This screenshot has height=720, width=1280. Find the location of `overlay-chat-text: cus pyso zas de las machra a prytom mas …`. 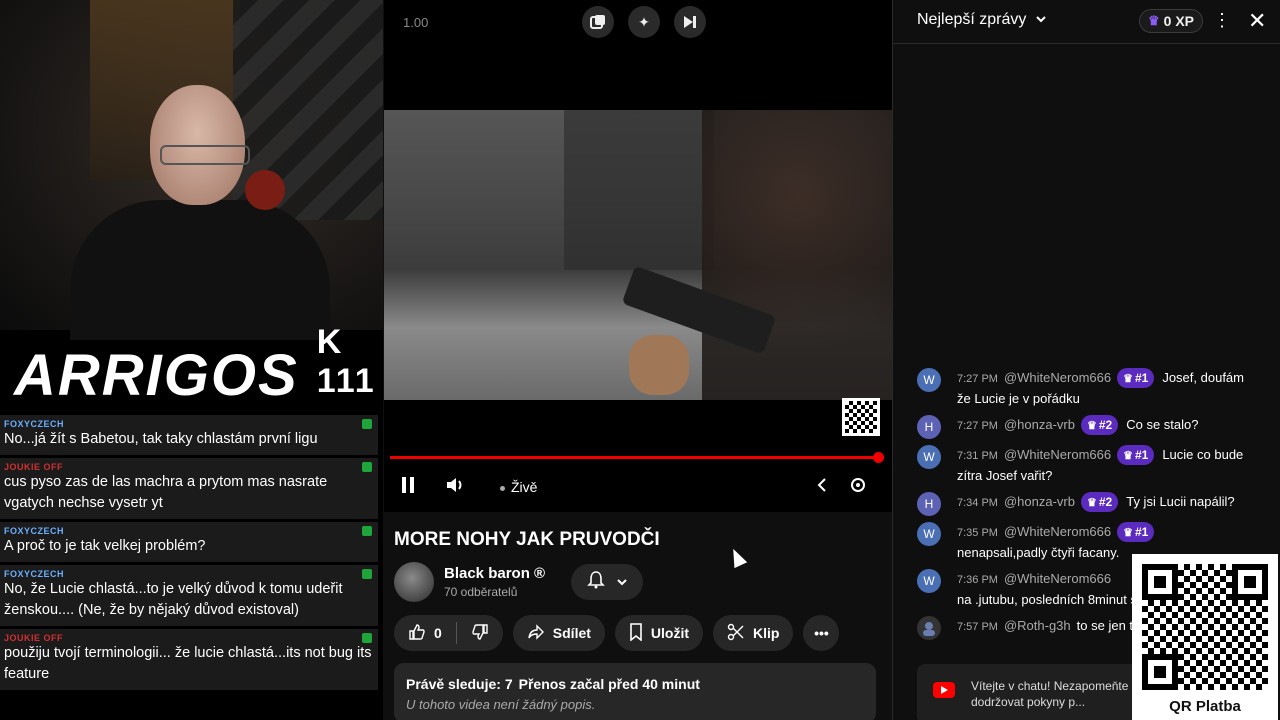

overlay-chat-text: cus pyso zas de las machra a prytom mas … is located at coordinates (166, 492).